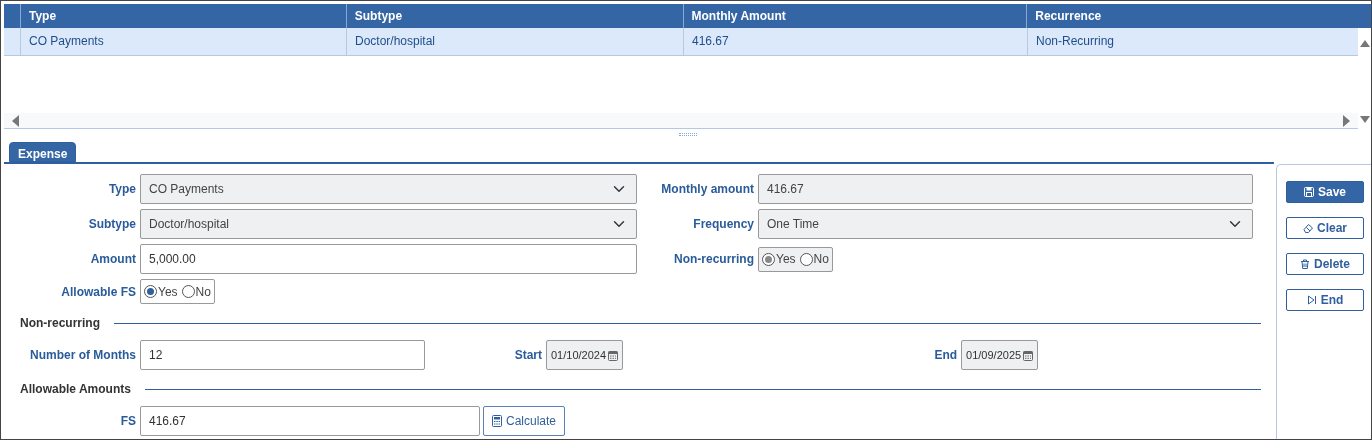 This screenshot has height=440, width=1372. I want to click on scroll-right-icon, so click(1346, 120).